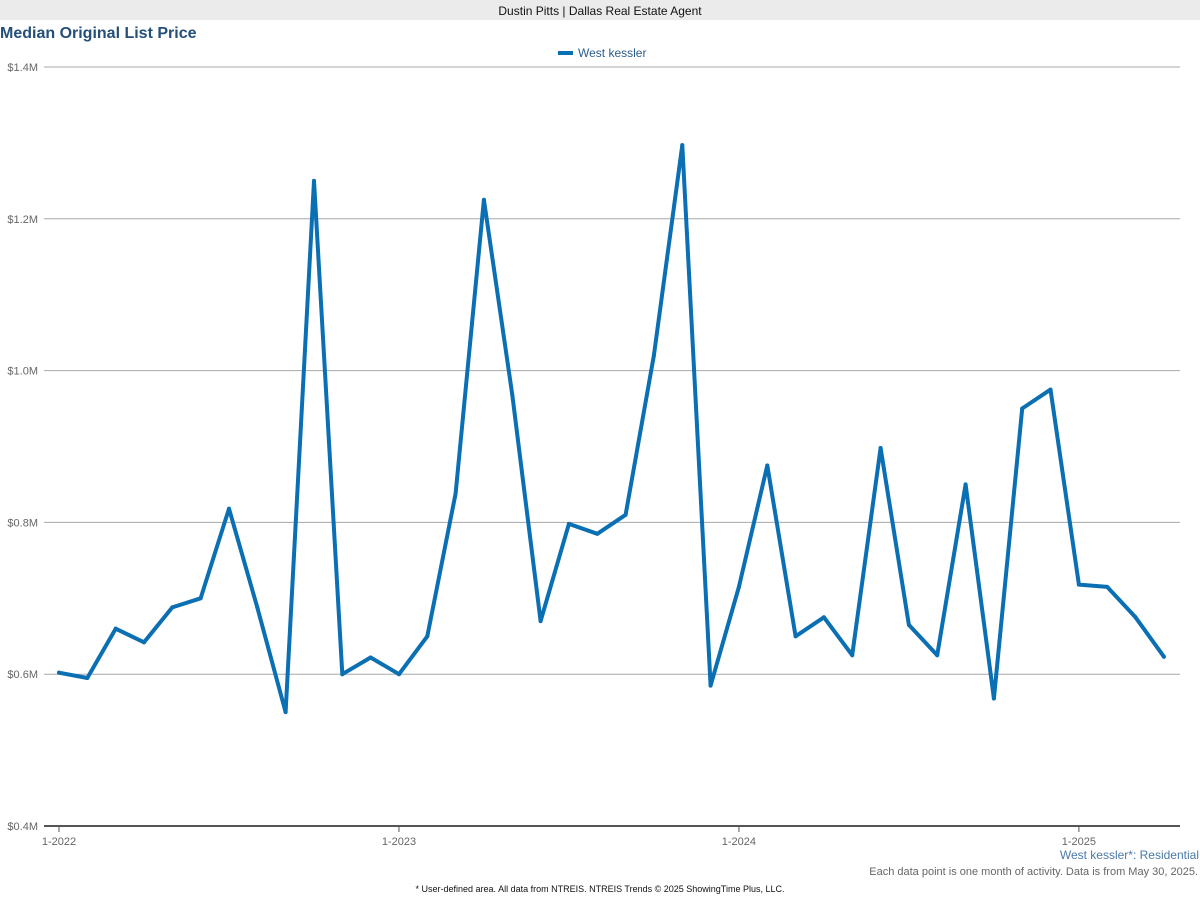  What do you see at coordinates (22, 372) in the screenshot?
I see `y-tick-label: $1.0M` at bounding box center [22, 372].